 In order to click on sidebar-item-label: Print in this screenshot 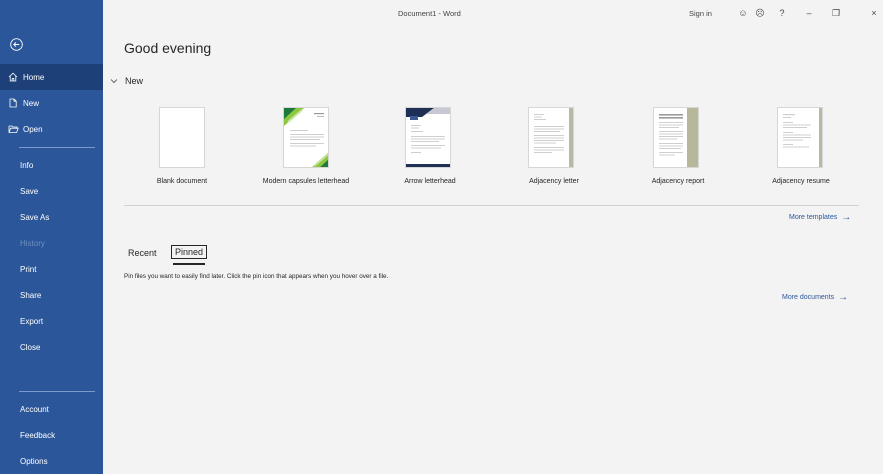, I will do `click(28, 269)`.